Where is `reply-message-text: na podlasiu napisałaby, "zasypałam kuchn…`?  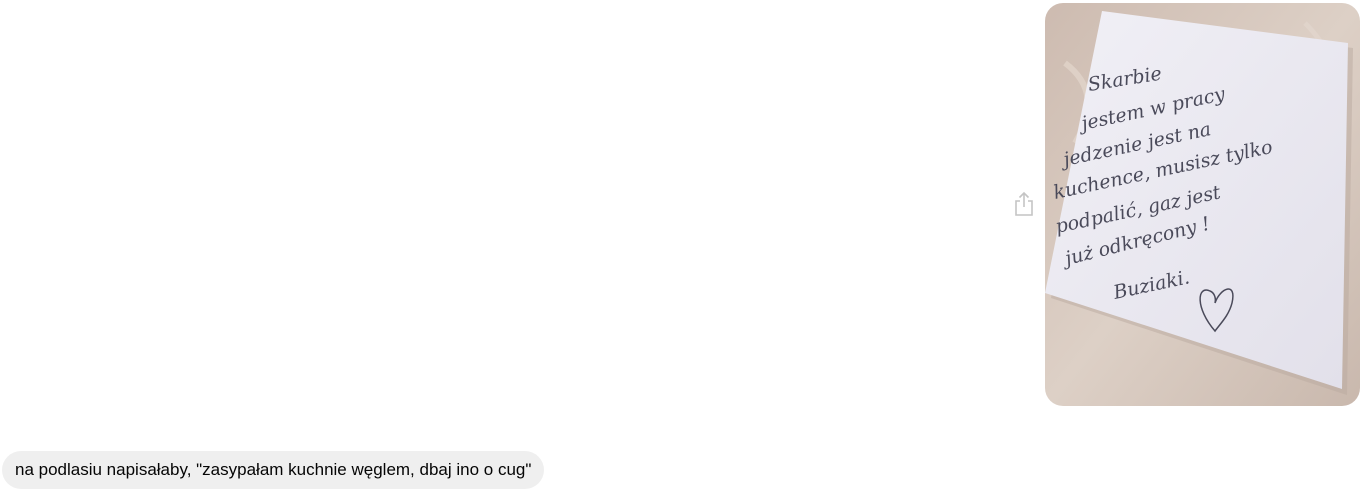 reply-message-text: na podlasiu napisałaby, "zasypałam kuchn… is located at coordinates (273, 469).